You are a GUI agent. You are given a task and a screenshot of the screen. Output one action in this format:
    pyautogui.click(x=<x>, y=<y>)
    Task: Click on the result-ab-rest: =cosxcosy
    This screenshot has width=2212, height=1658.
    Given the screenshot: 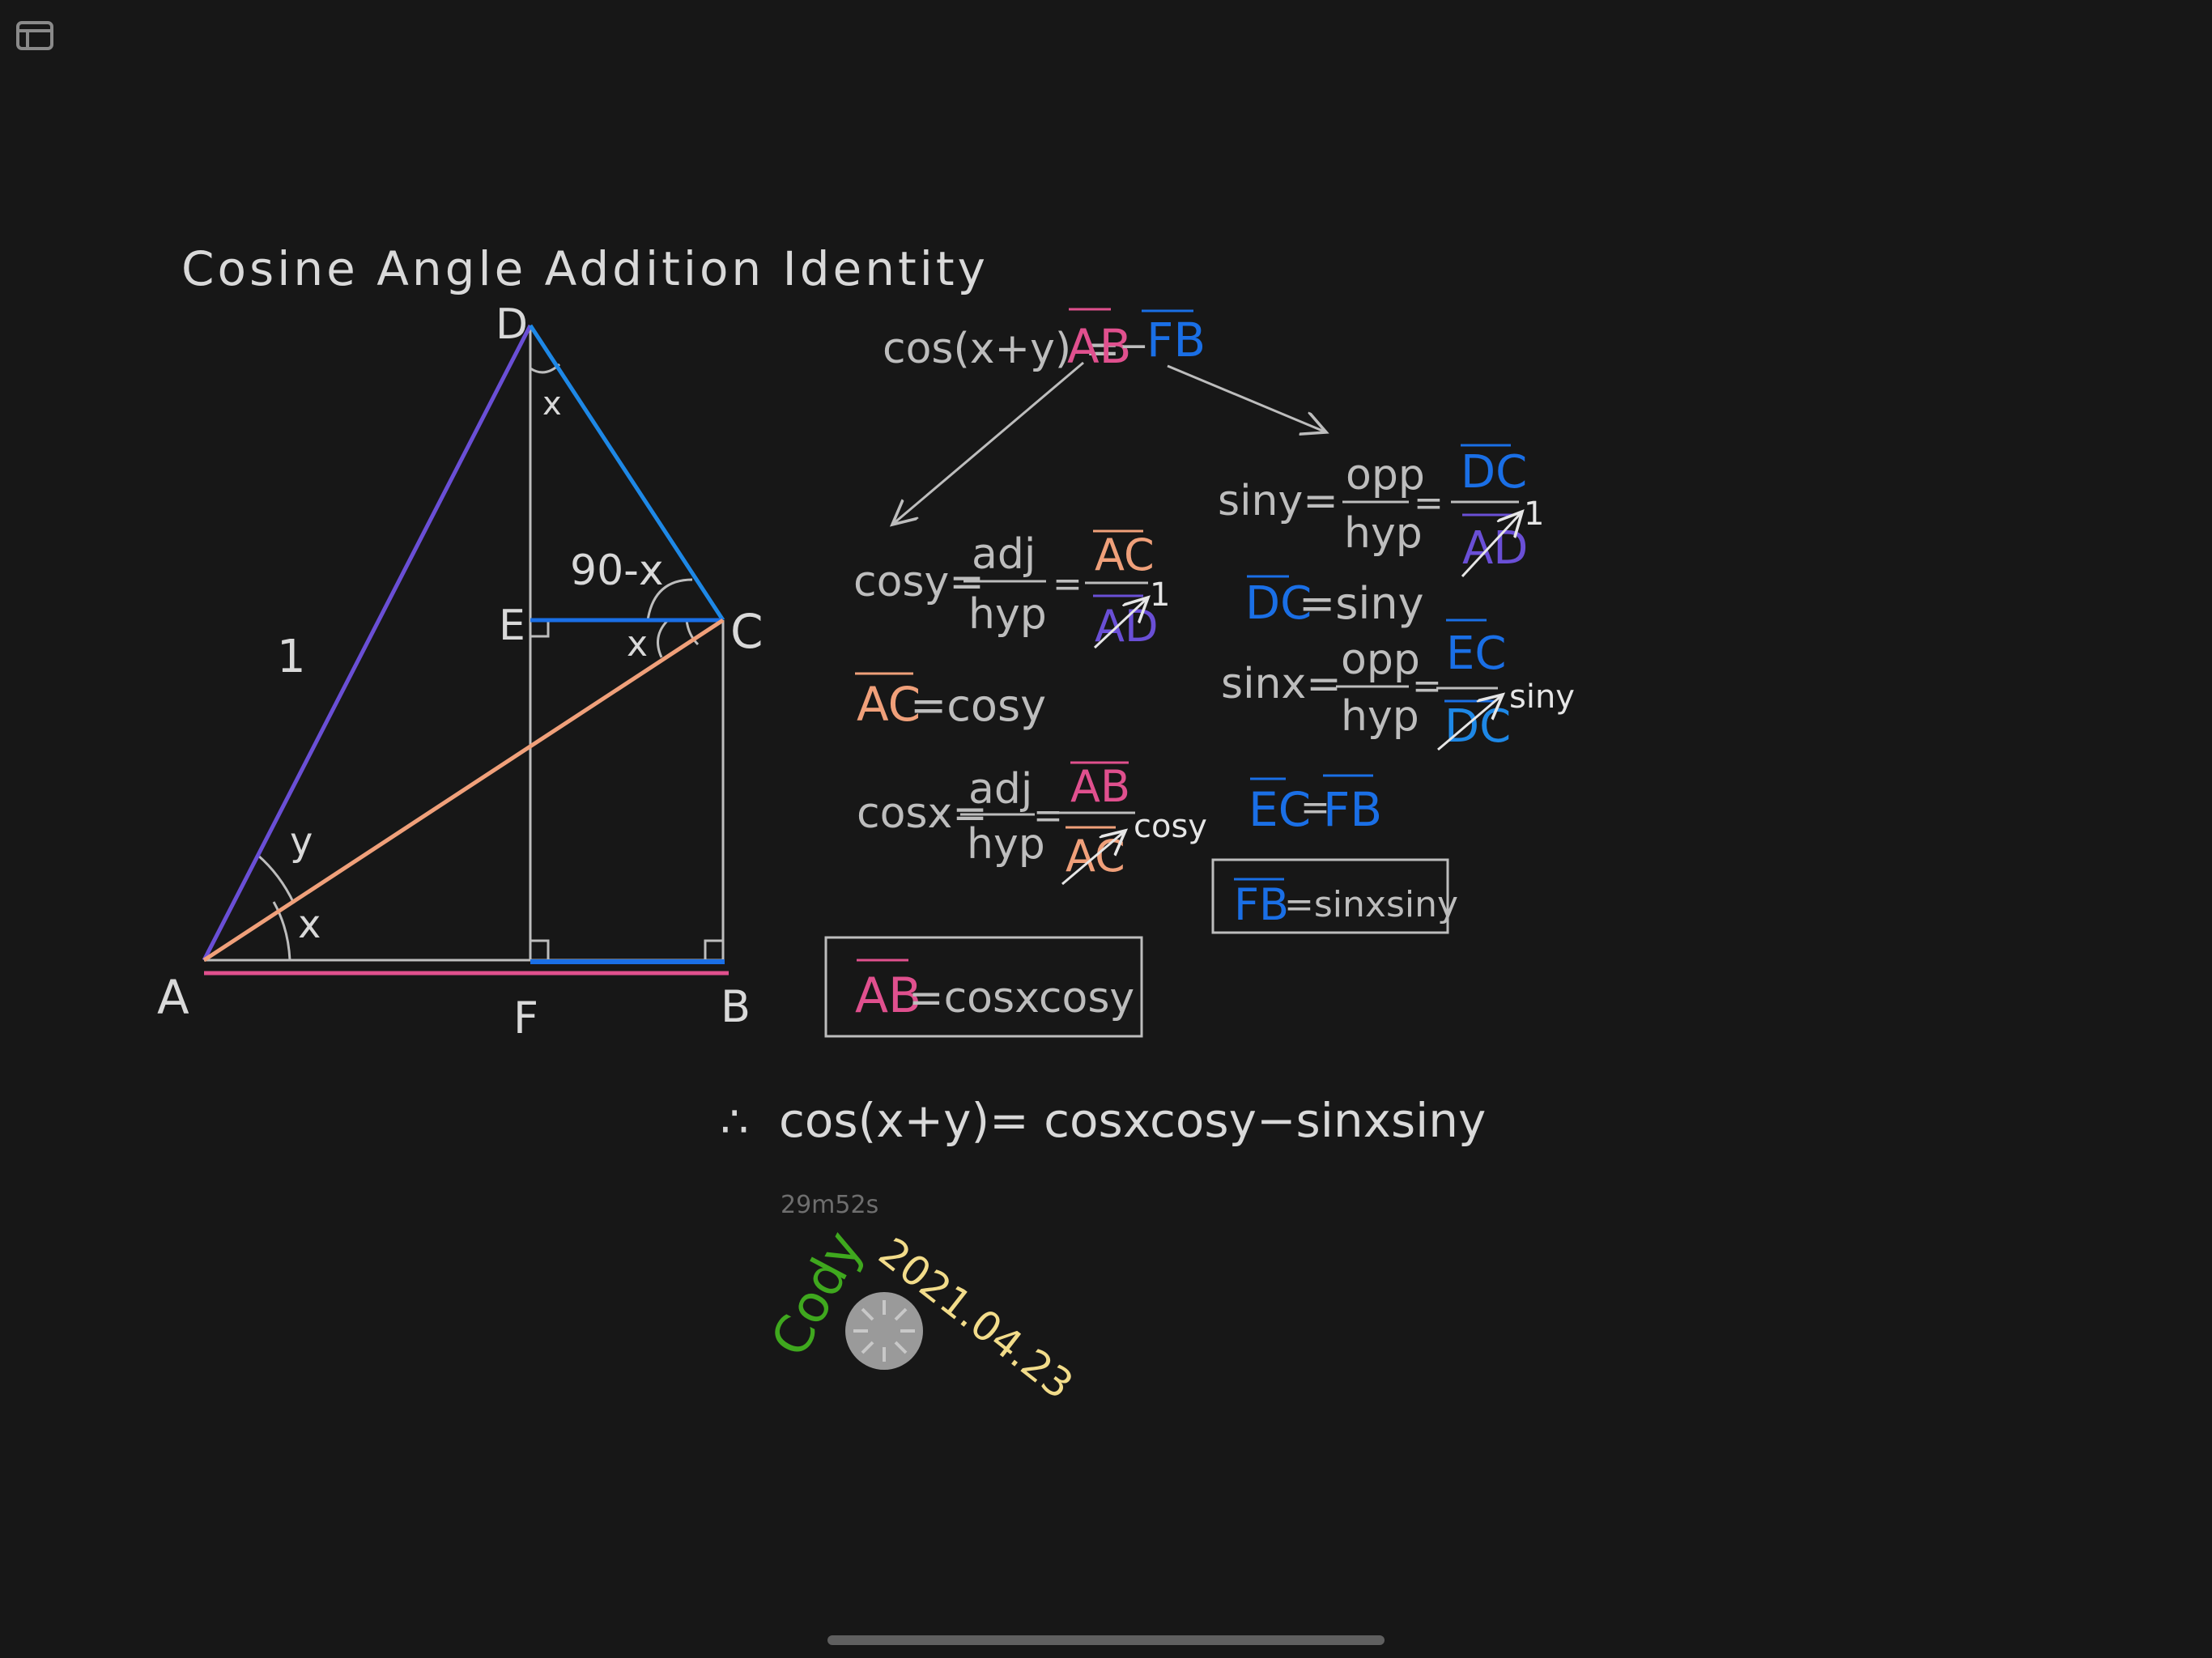 What is the action you would take?
    pyautogui.click(x=1021, y=998)
    